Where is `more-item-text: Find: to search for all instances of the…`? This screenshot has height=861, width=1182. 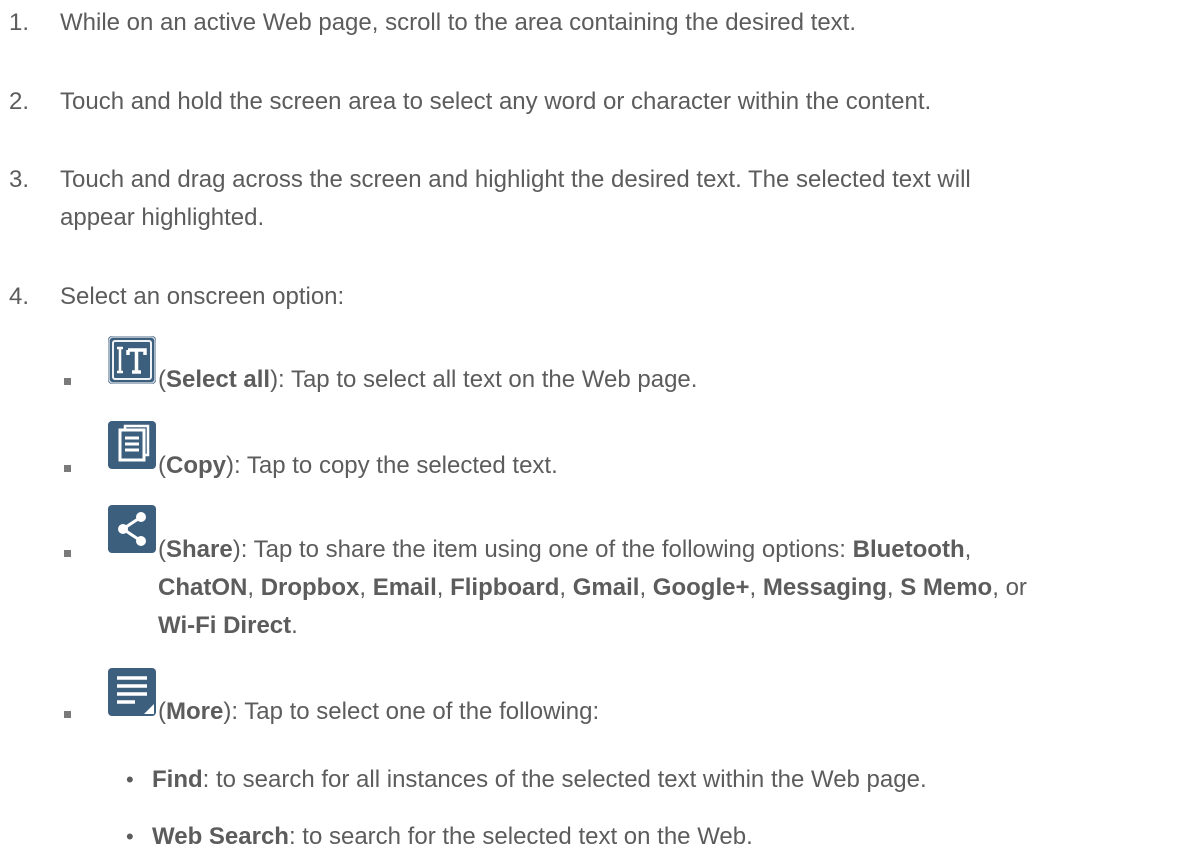
more-item-text: Find: to search for all instances of the… is located at coordinates (539, 779).